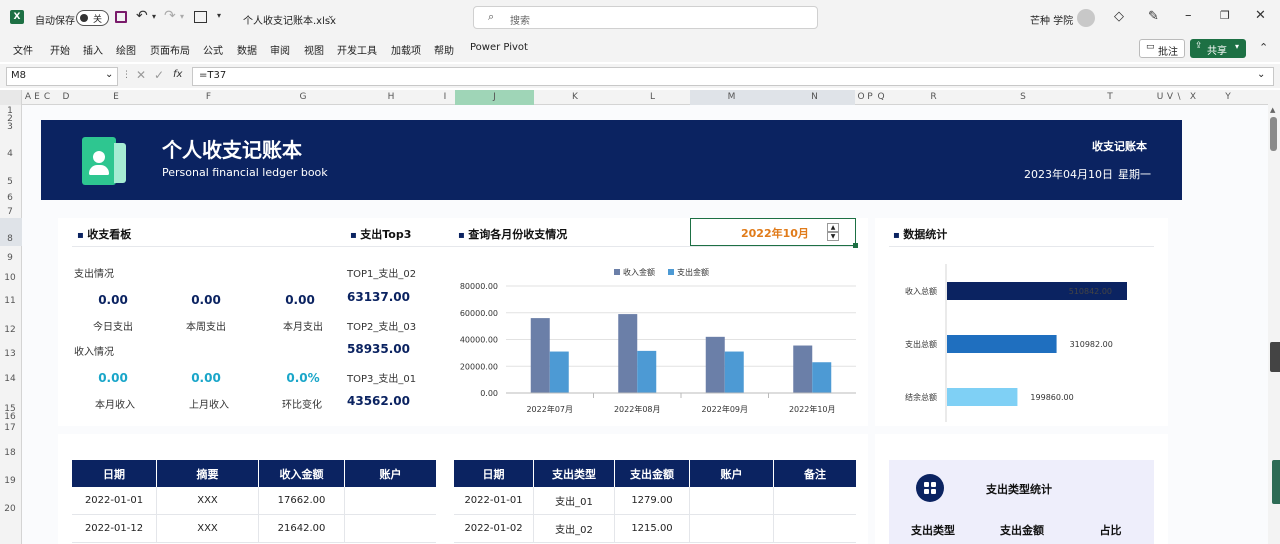 Image resolution: width=1280 pixels, height=544 pixels. I want to click on row-header: 16, so click(10, 417).